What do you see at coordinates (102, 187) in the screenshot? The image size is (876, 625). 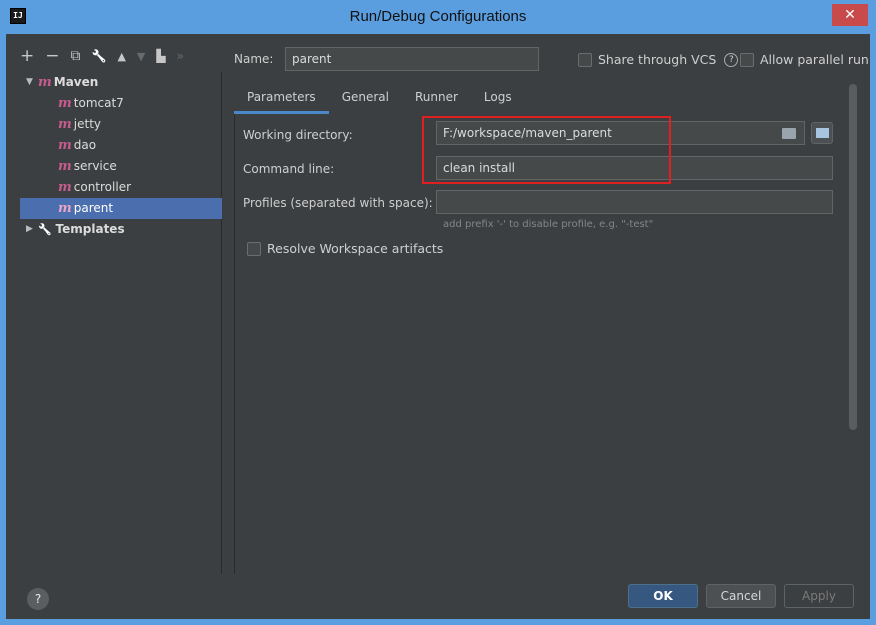 I see `tree-item-label: controller` at bounding box center [102, 187].